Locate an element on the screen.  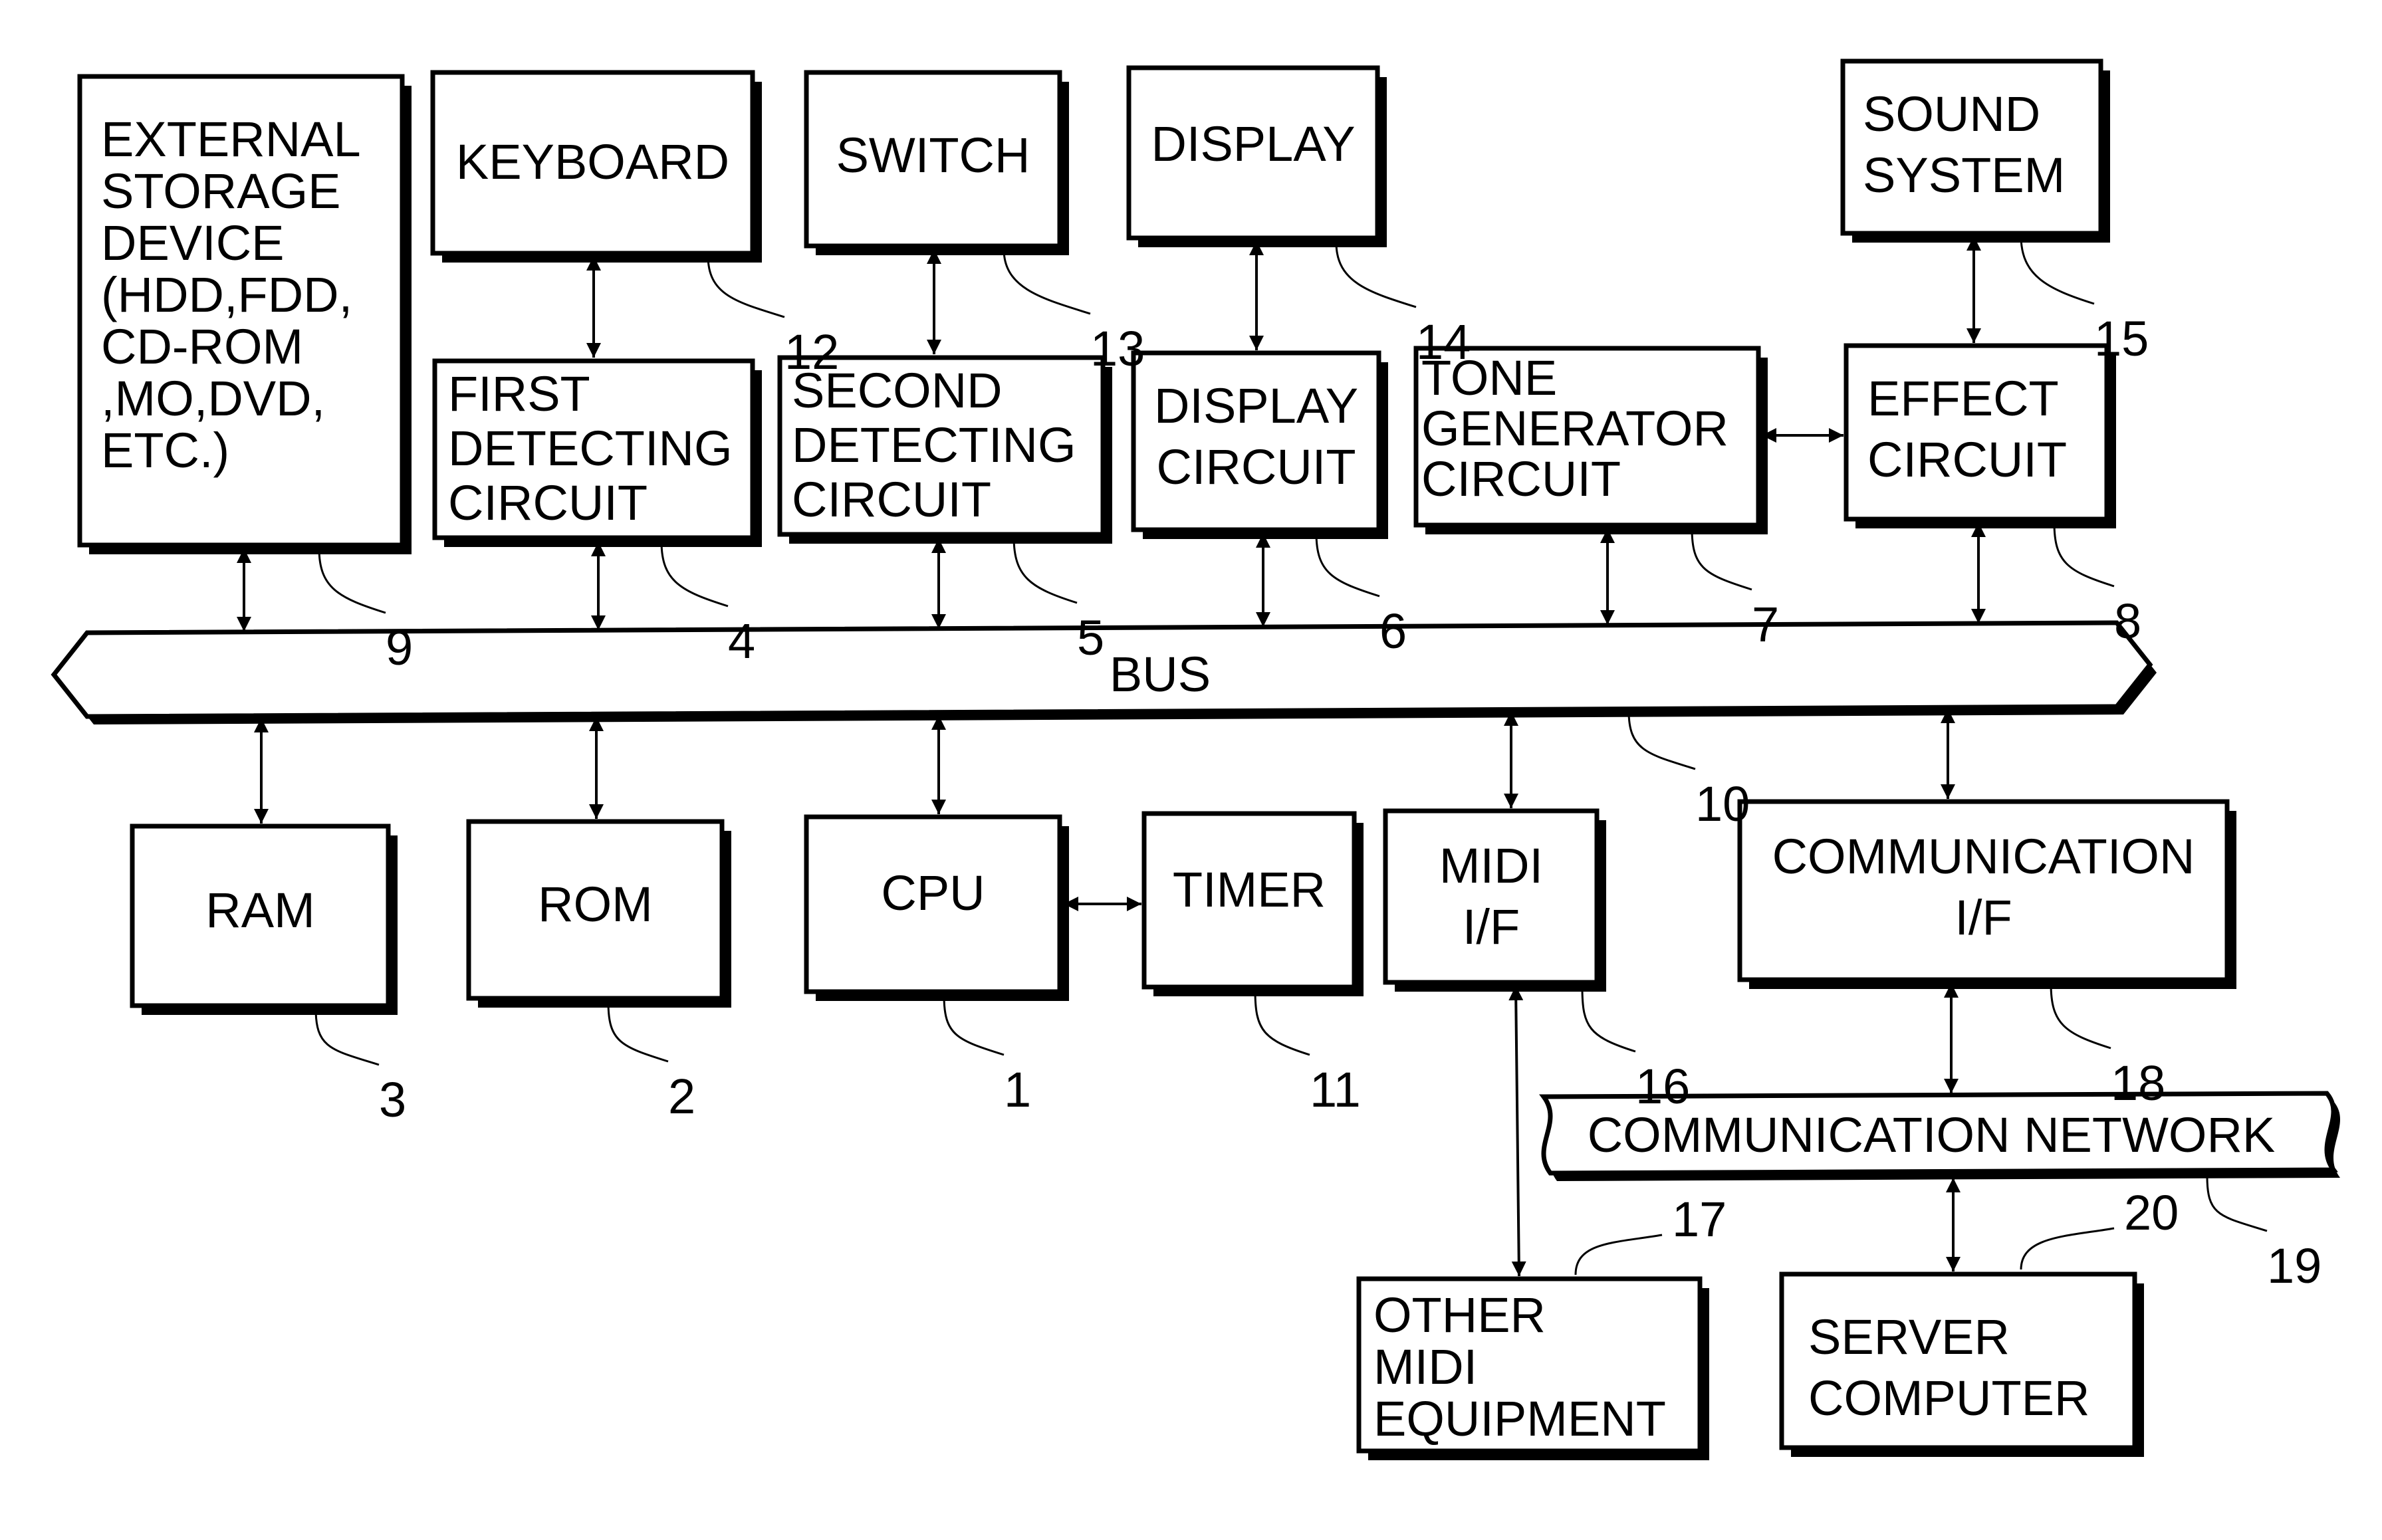
block-display-circuit: DISPLAY CIRCUIT is located at coordinates (1260, 444).